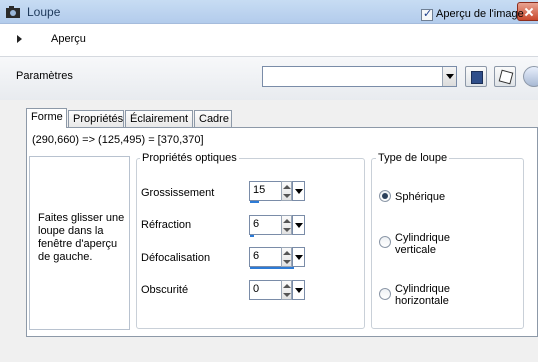 This screenshot has width=538, height=362. I want to click on preset-combo, so click(359, 76).